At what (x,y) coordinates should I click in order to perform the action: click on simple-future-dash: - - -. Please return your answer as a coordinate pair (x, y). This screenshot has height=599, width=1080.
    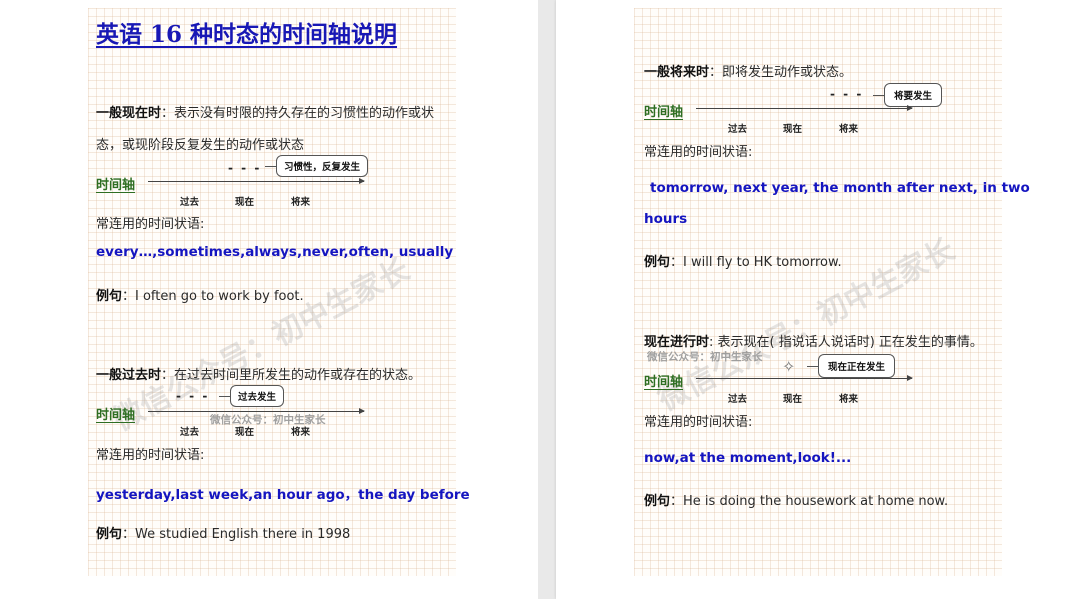
    Looking at the image, I should click on (847, 94).